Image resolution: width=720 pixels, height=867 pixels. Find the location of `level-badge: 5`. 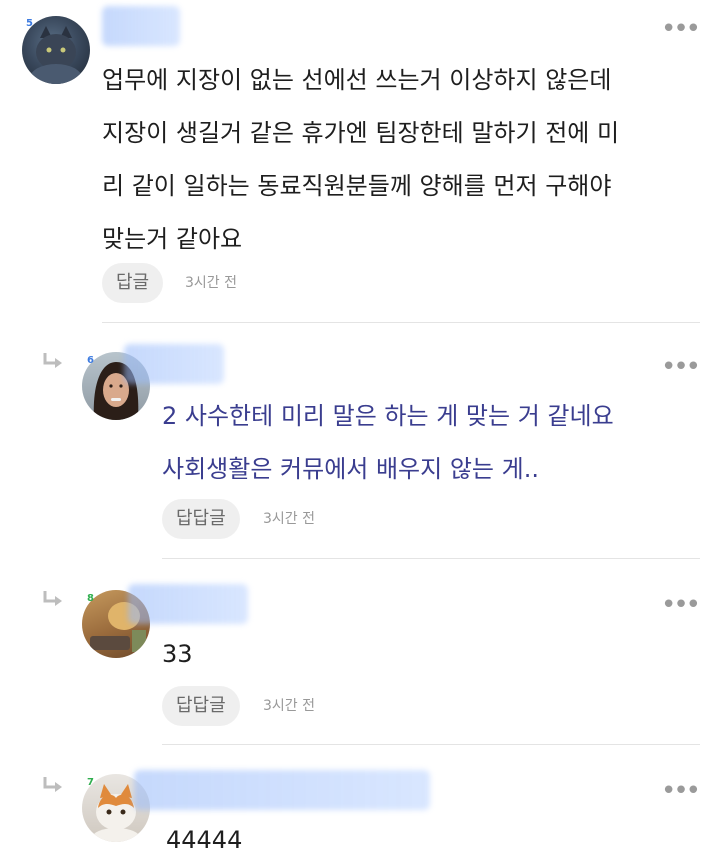

level-badge: 5 is located at coordinates (29, 23).